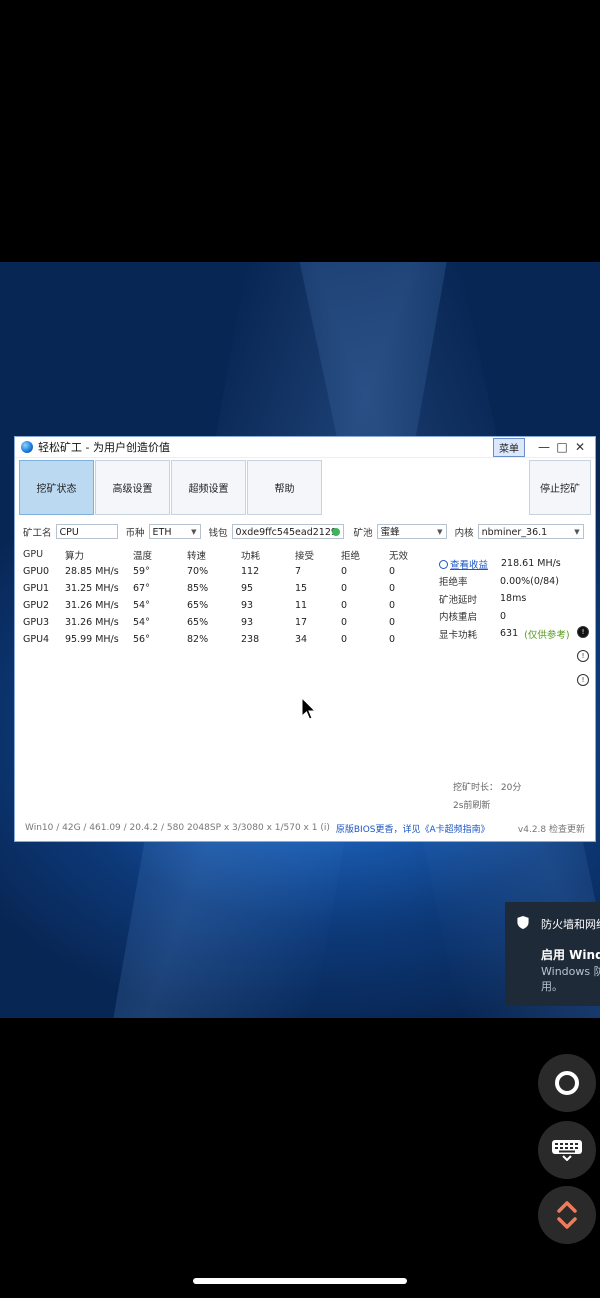 The width and height of the screenshot is (600, 1298). Describe the element at coordinates (226, 554) in the screenshot. I see `table-header-row: GPU 算力 温度 转速 功耗 接受 拒绝 无效` at that location.